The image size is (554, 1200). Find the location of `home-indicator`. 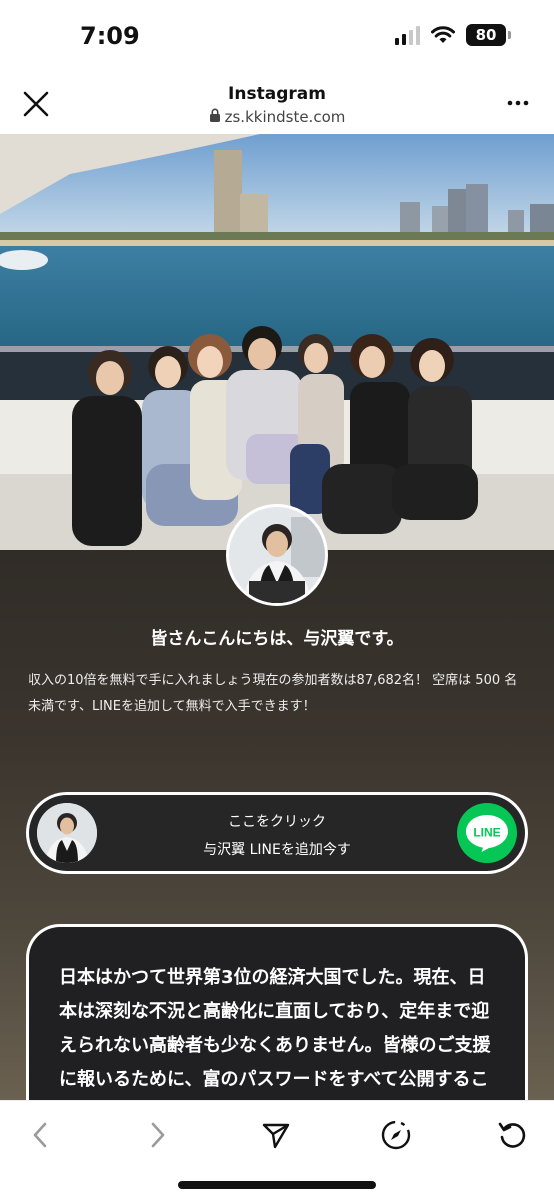

home-indicator is located at coordinates (277, 1185).